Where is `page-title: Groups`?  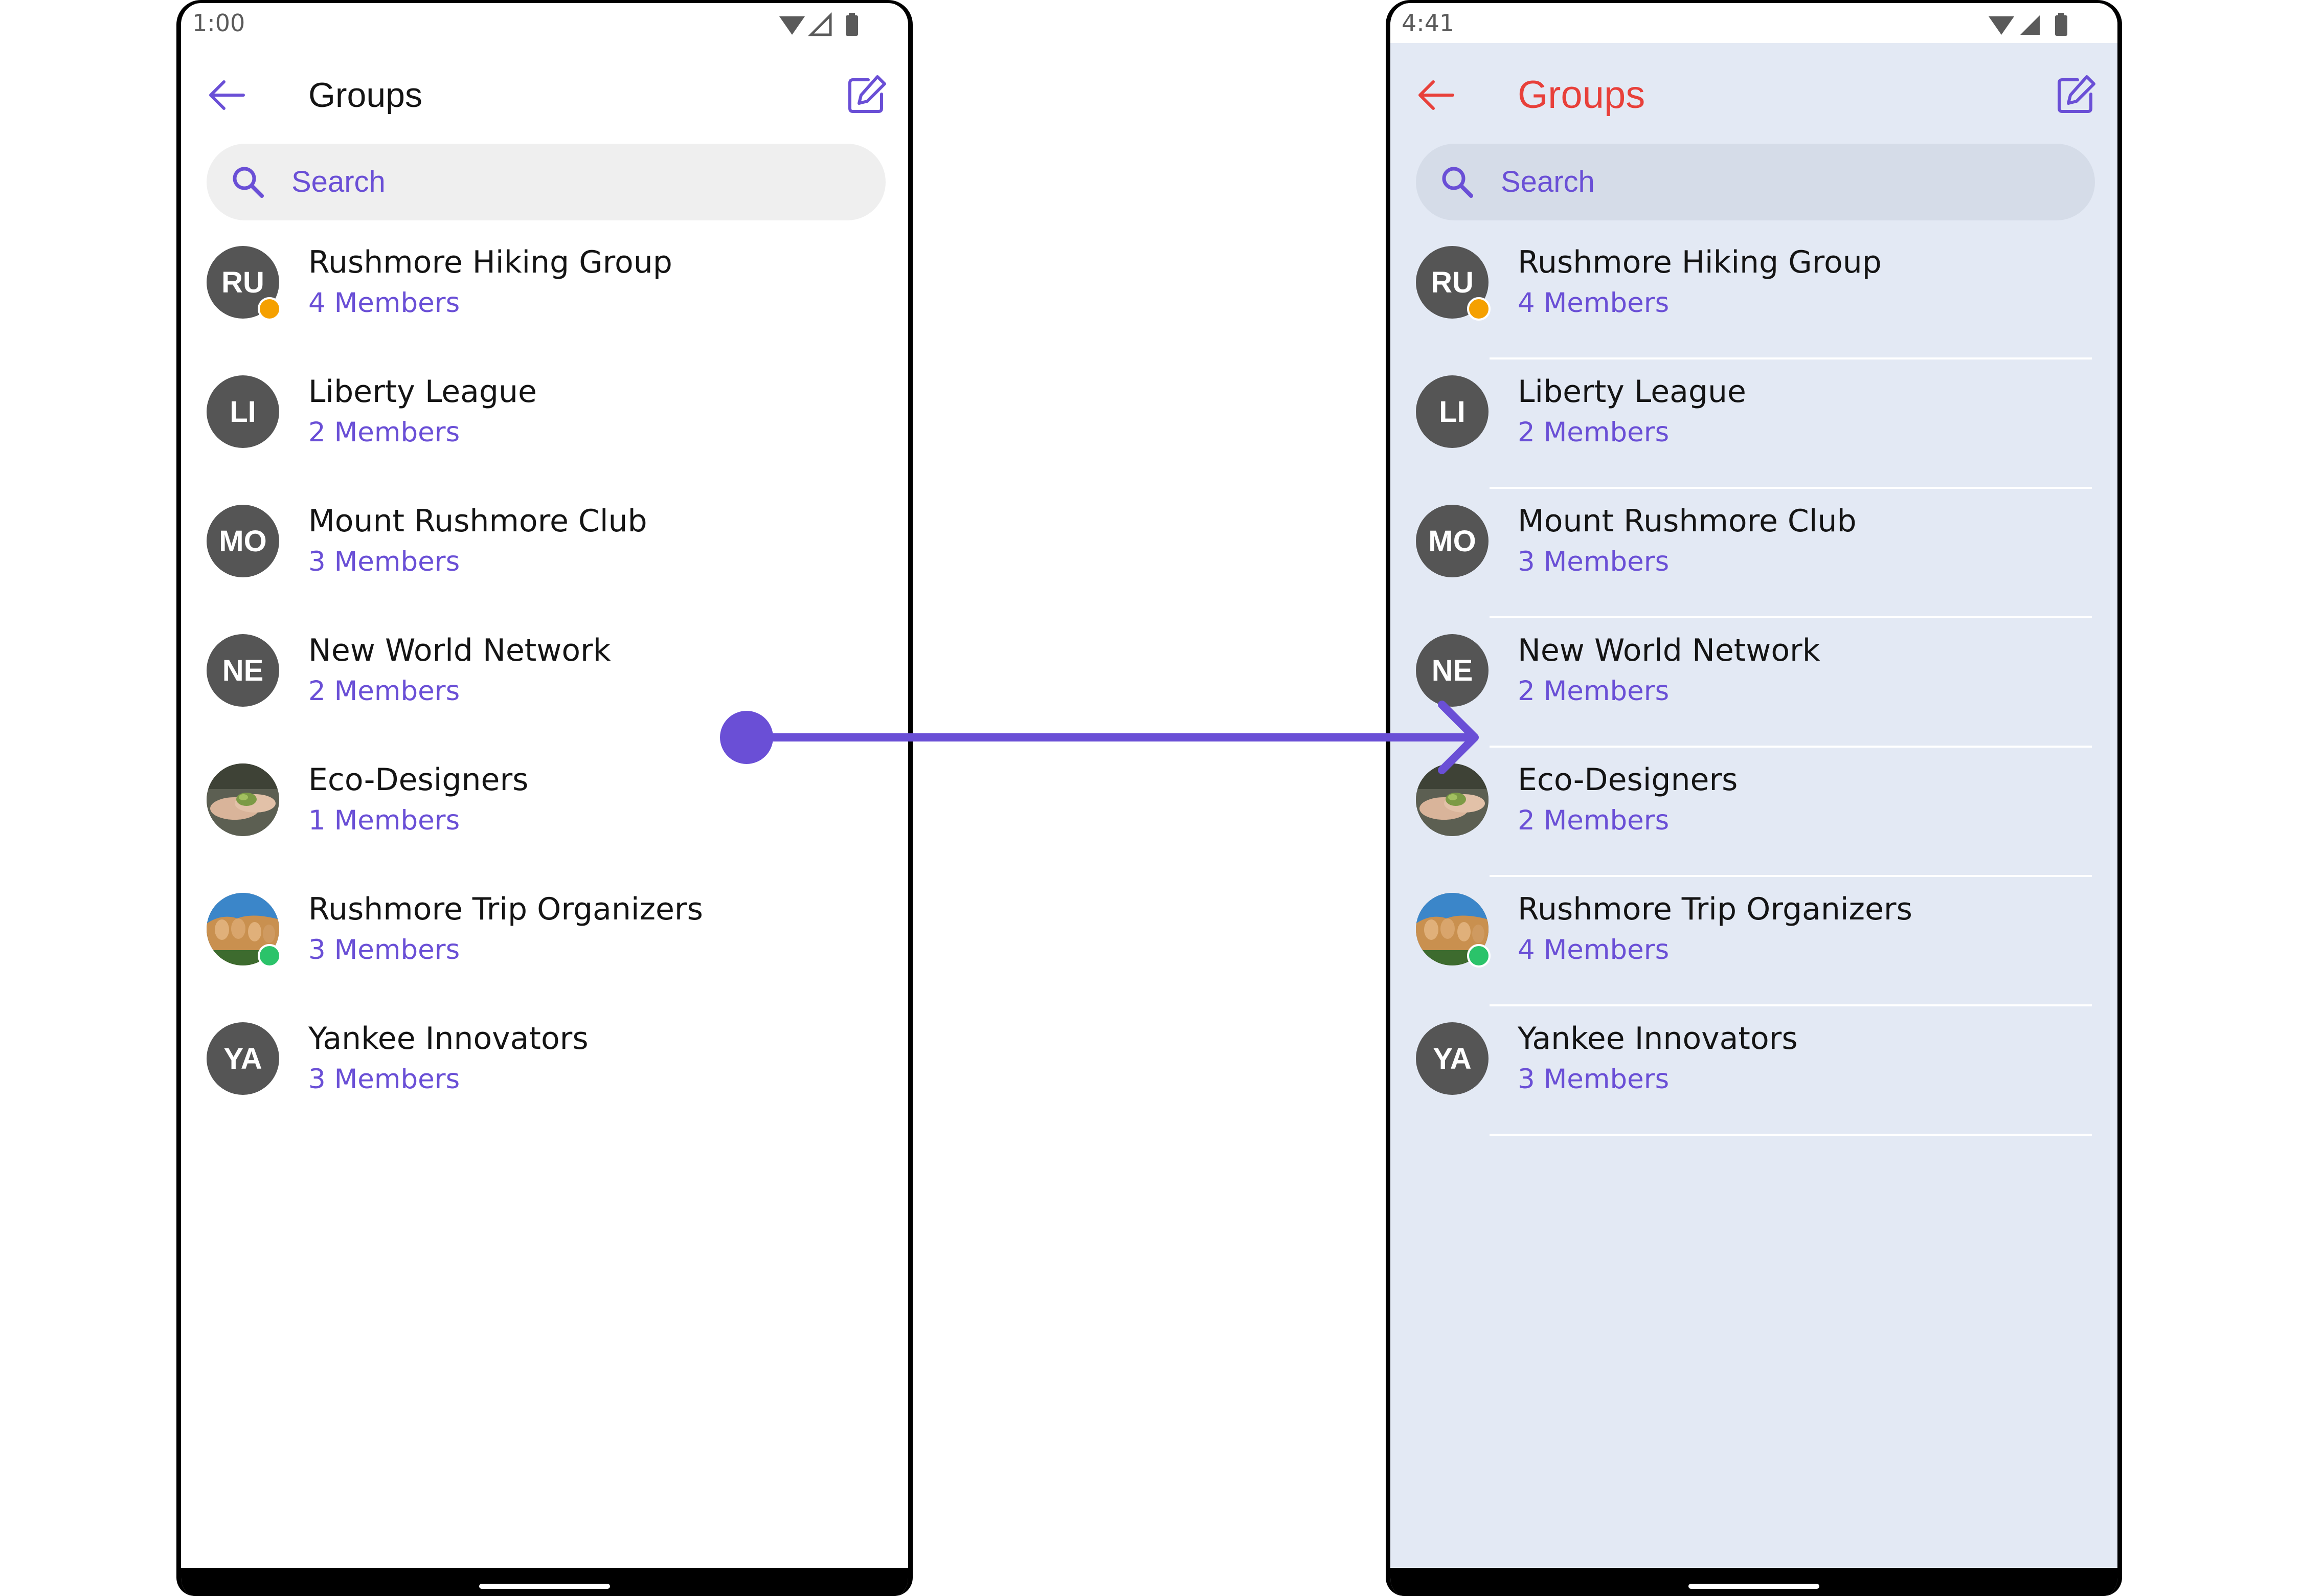
page-title: Groups is located at coordinates (1581, 95).